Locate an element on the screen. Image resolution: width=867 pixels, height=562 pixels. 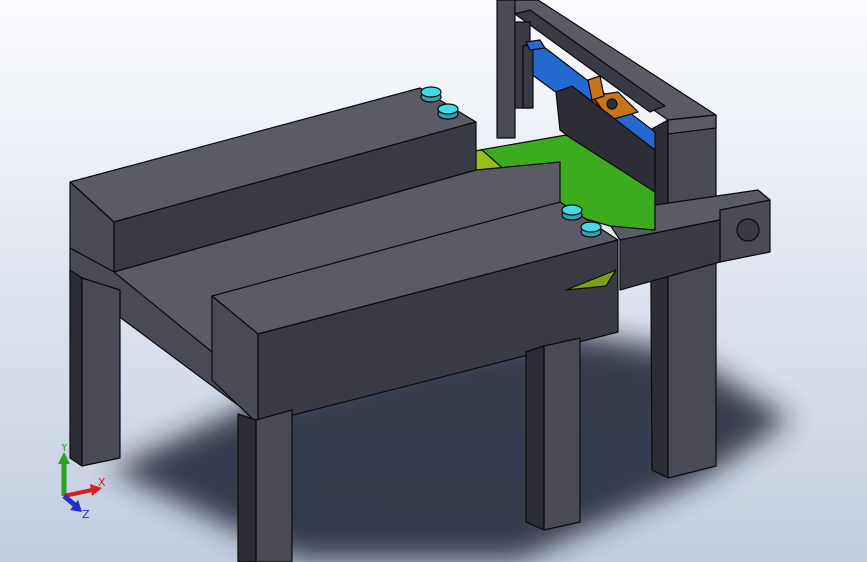
leg-back-left-side is located at coordinates (76, 368).